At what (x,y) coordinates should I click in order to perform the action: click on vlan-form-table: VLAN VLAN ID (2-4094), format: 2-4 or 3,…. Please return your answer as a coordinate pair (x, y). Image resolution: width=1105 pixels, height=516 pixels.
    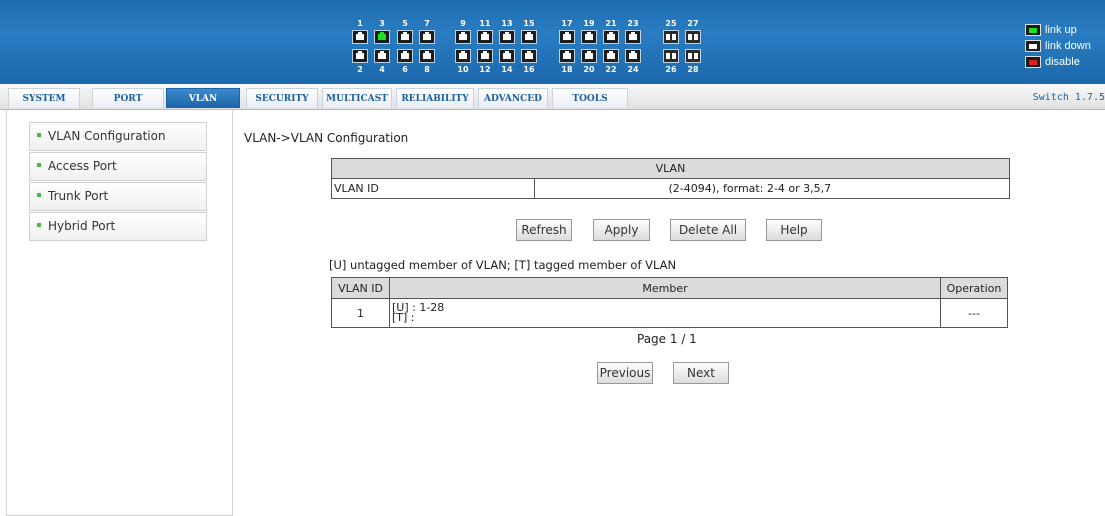
    Looking at the image, I should click on (670, 178).